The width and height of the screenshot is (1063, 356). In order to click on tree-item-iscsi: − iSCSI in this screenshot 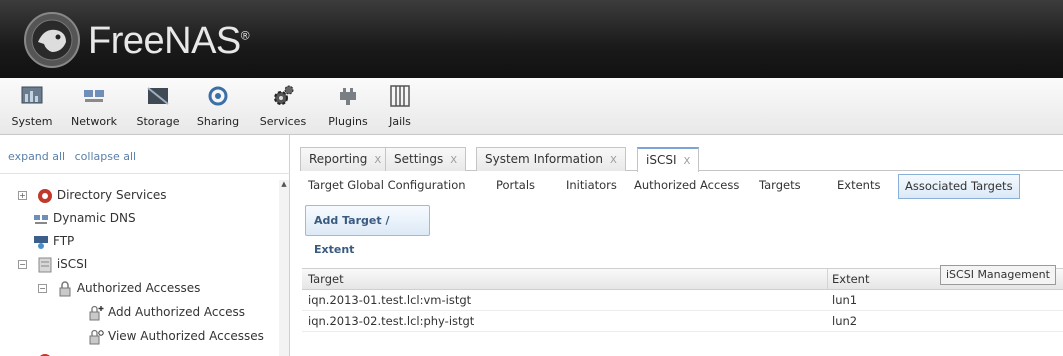, I will do `click(52, 264)`.